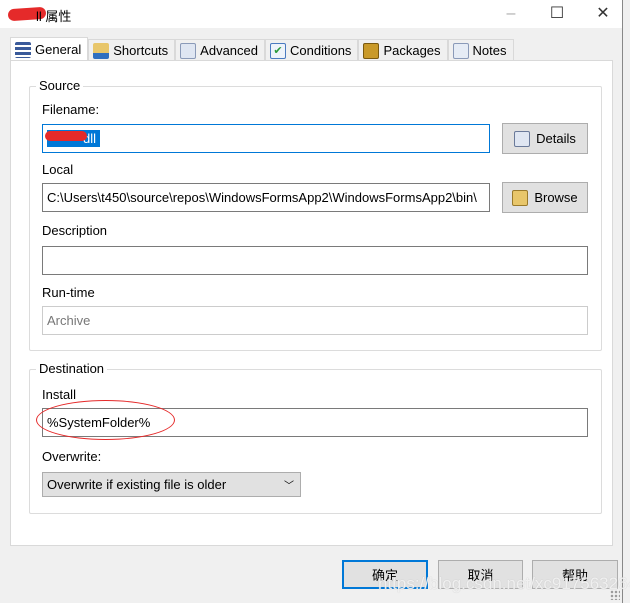  Describe the element at coordinates (72, 368) in the screenshot. I see `destination-group-title: Destination` at that location.